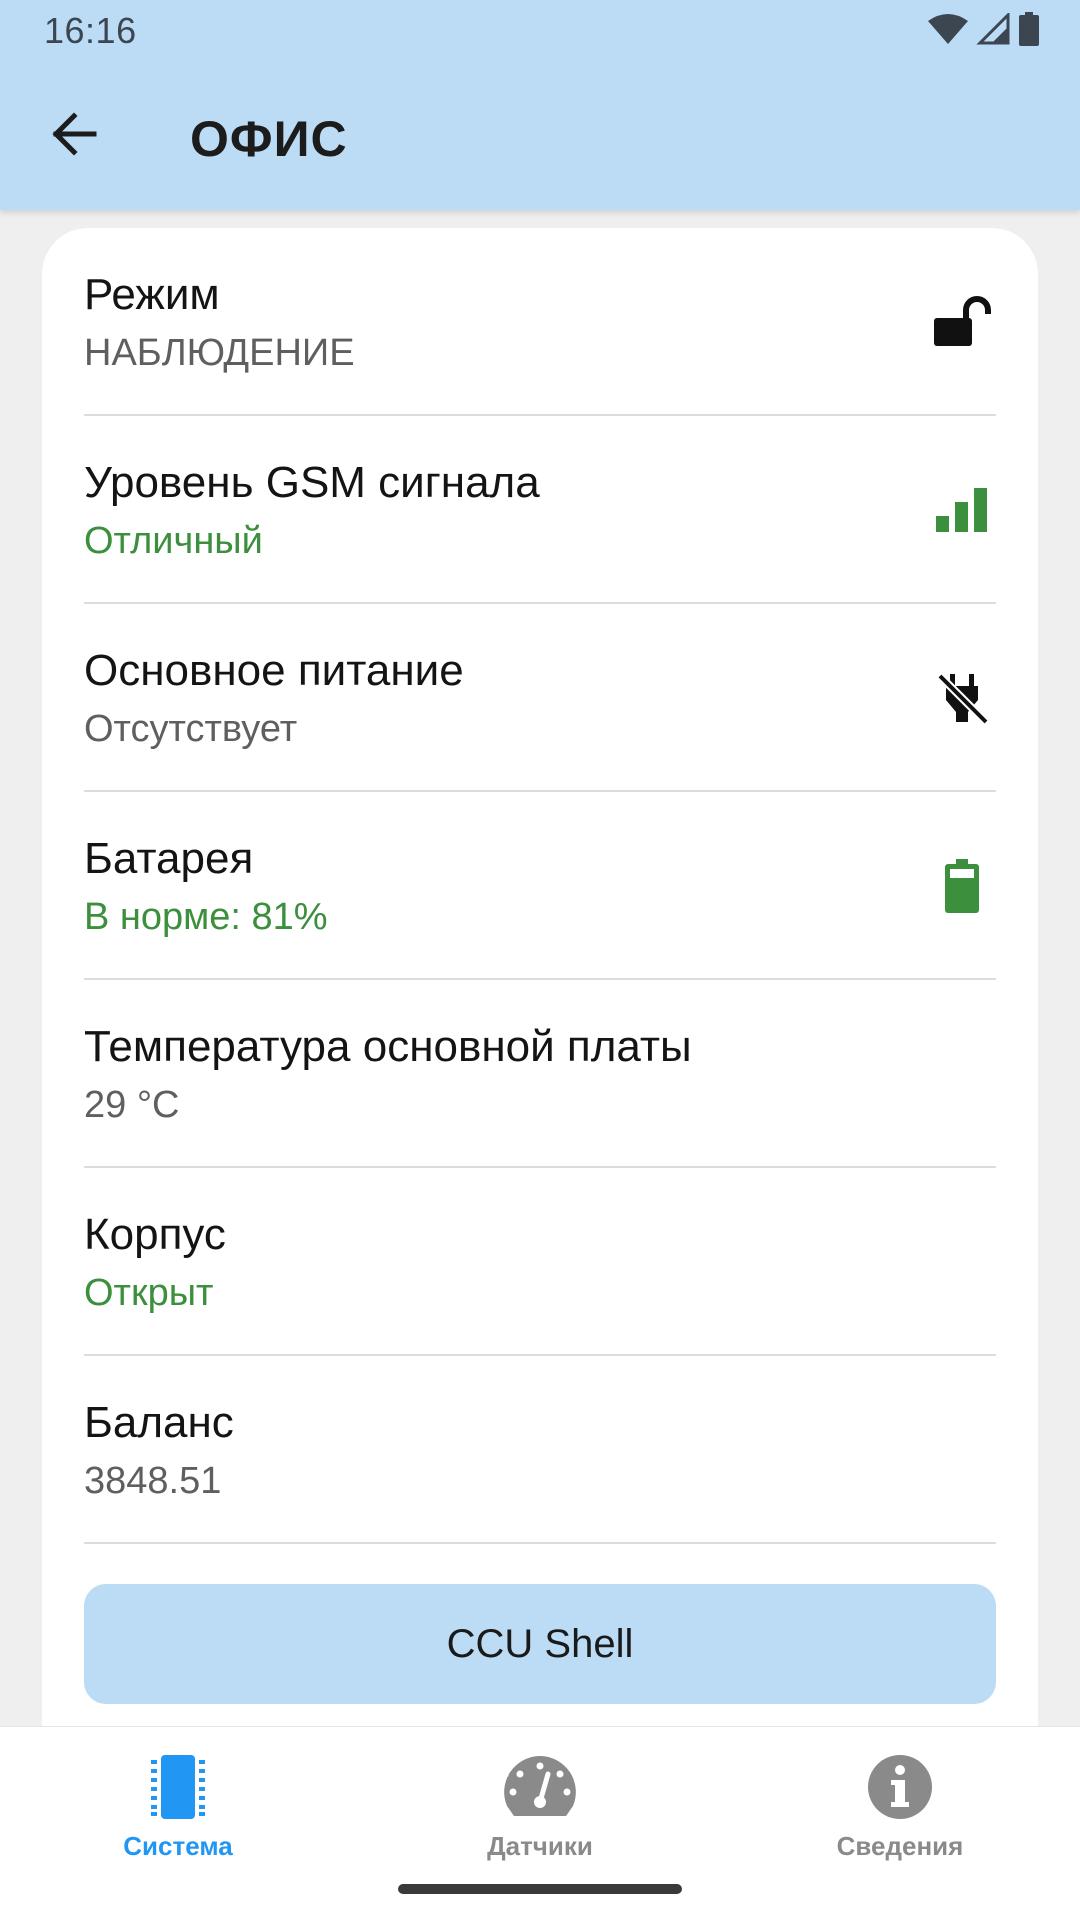 This screenshot has height=1920, width=1080. I want to click on row-board-temperature: Температура основной платы 29 °C, so click(540, 1074).